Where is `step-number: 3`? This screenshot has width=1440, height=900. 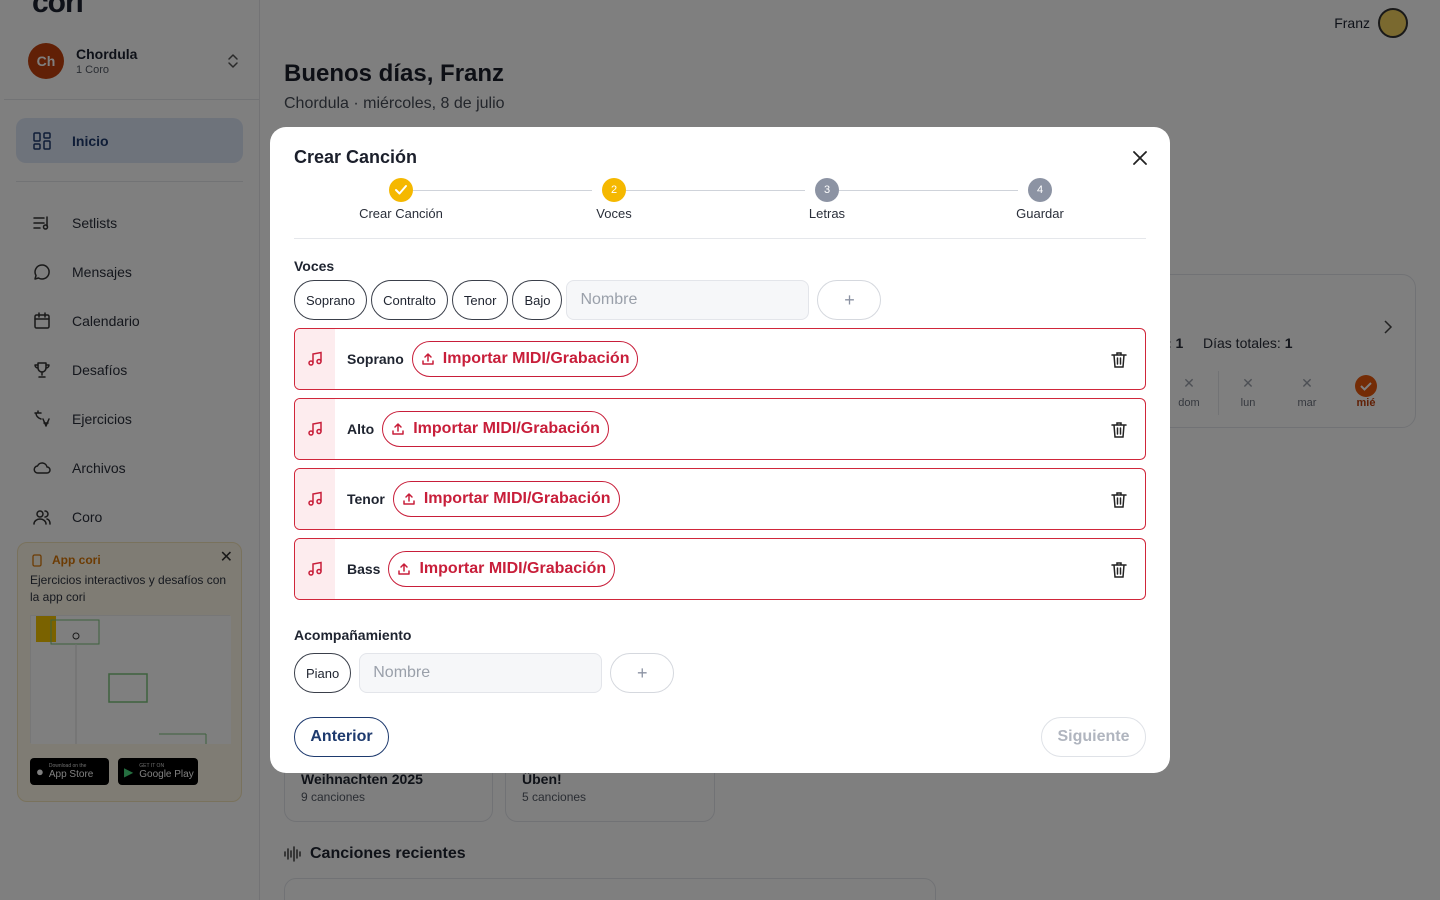
step-number: 3 is located at coordinates (827, 190).